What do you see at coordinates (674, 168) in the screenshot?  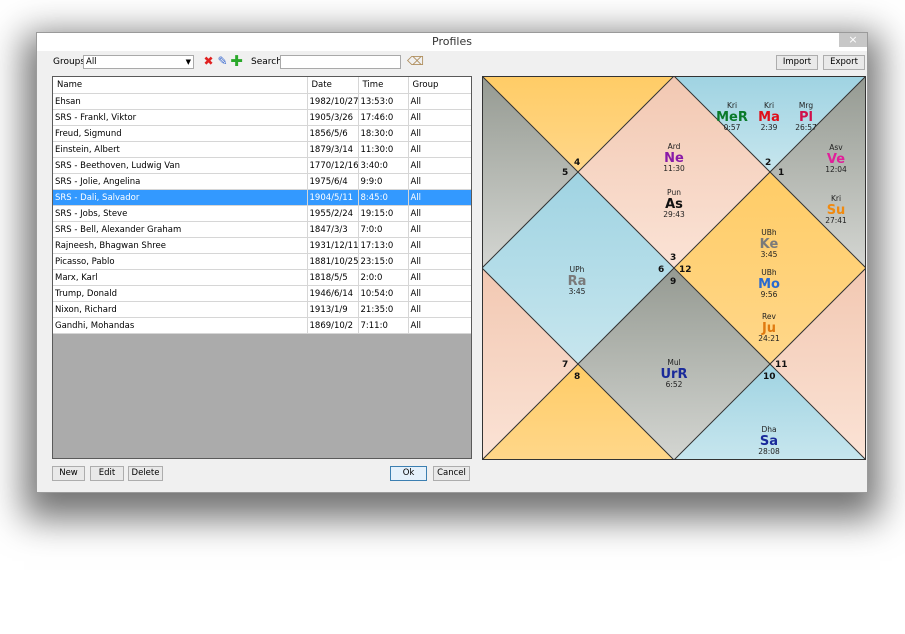 I see `planet-degree: 11:30` at bounding box center [674, 168].